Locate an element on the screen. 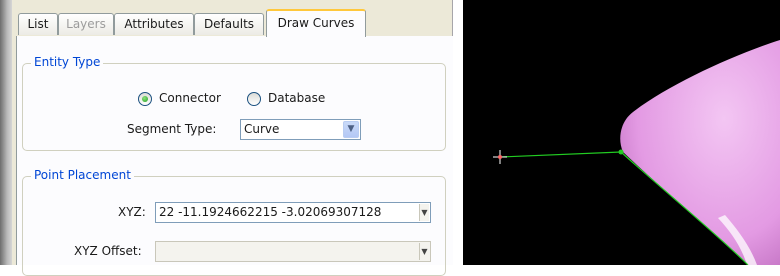  chevron-down-icon: ▼ is located at coordinates (351, 129).